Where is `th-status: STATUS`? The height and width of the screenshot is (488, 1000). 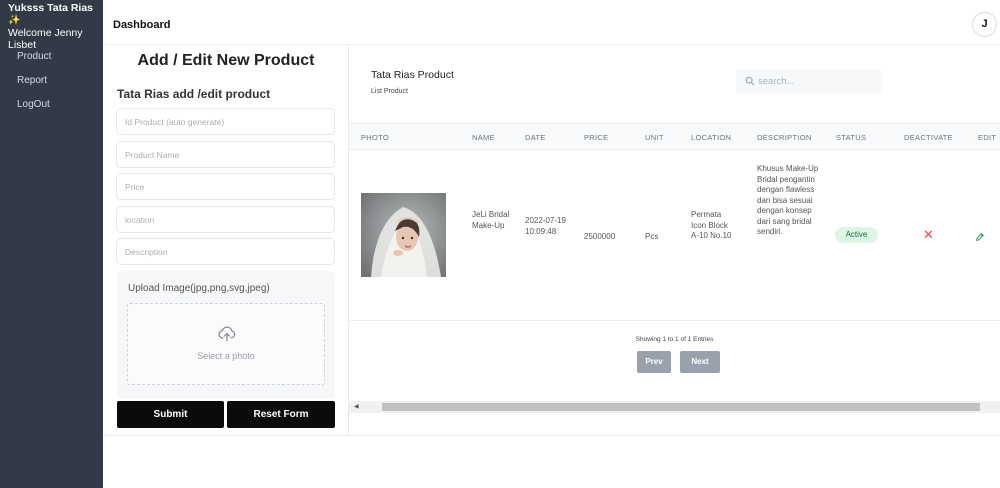
th-status: STATUS is located at coordinates (851, 137).